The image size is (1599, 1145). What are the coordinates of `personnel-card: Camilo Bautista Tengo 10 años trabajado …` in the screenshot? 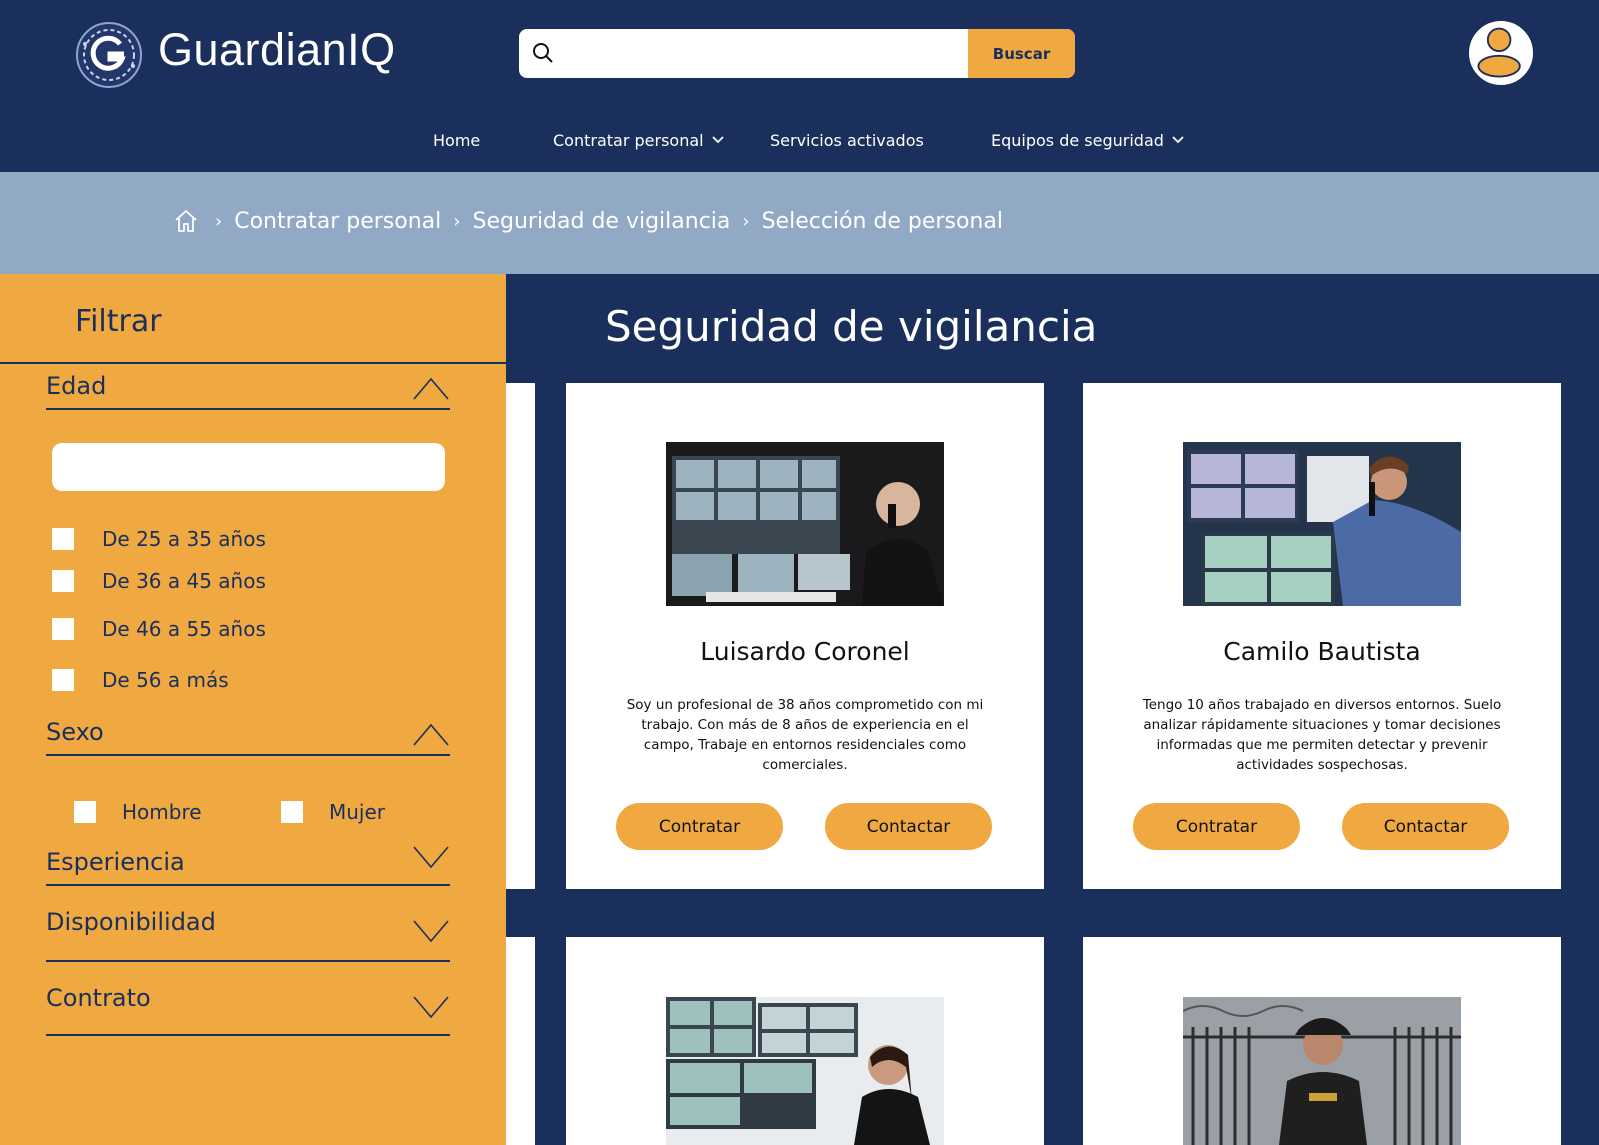 It's located at (1322, 636).